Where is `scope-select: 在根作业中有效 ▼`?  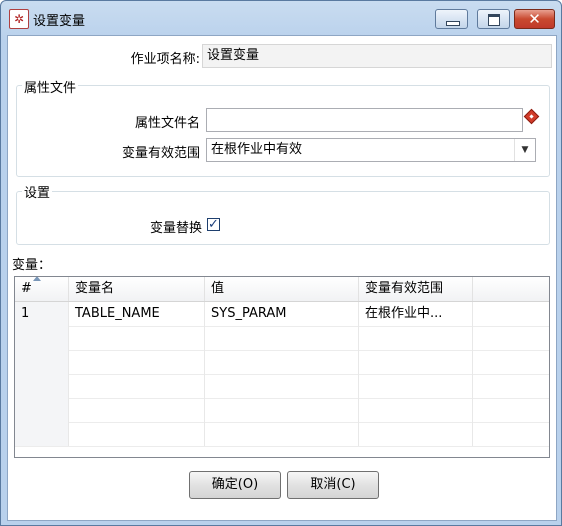 scope-select: 在根作业中有效 ▼ is located at coordinates (371, 150).